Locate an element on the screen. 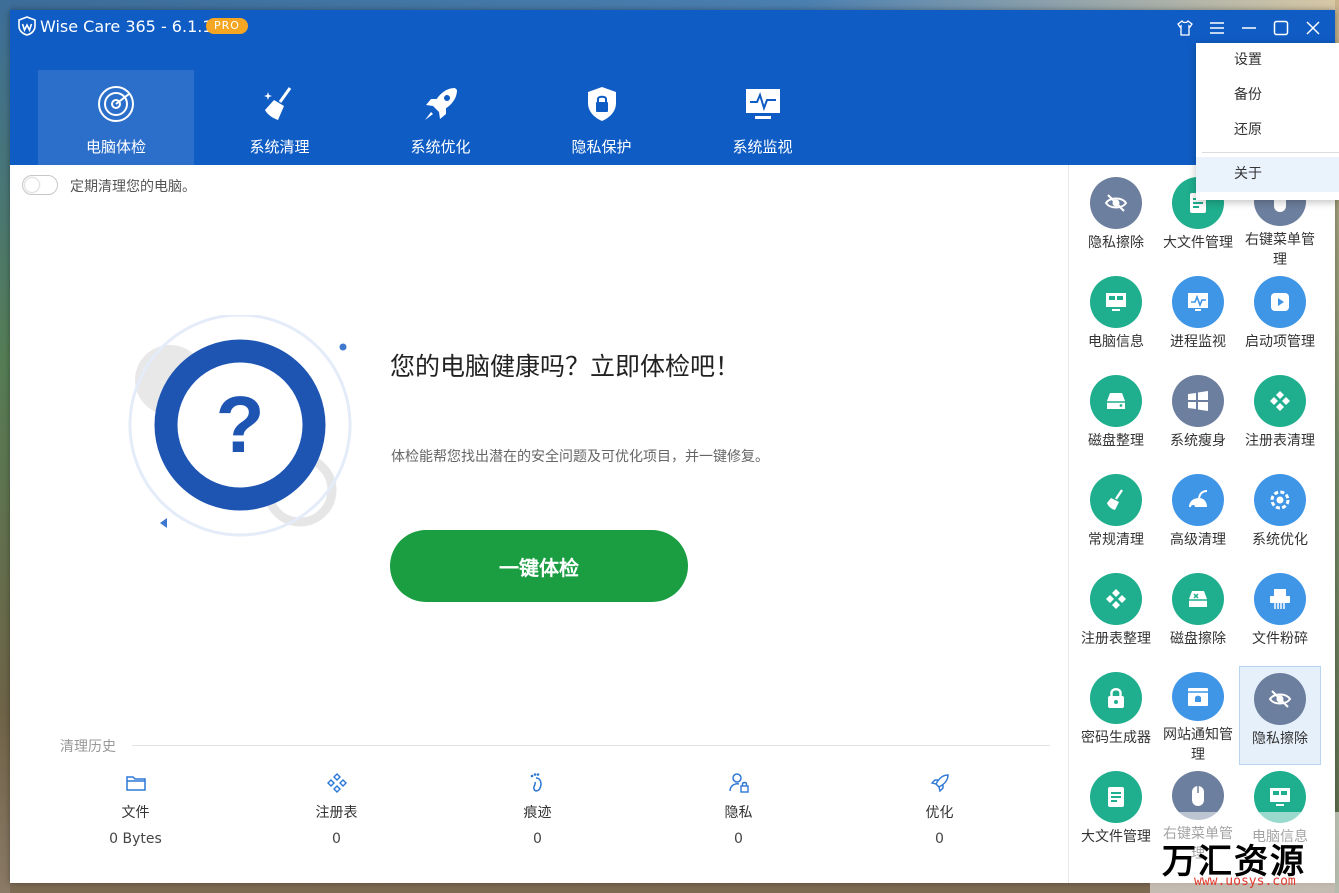 The image size is (1339, 893). browser-bell-icon is located at coordinates (1198, 696).